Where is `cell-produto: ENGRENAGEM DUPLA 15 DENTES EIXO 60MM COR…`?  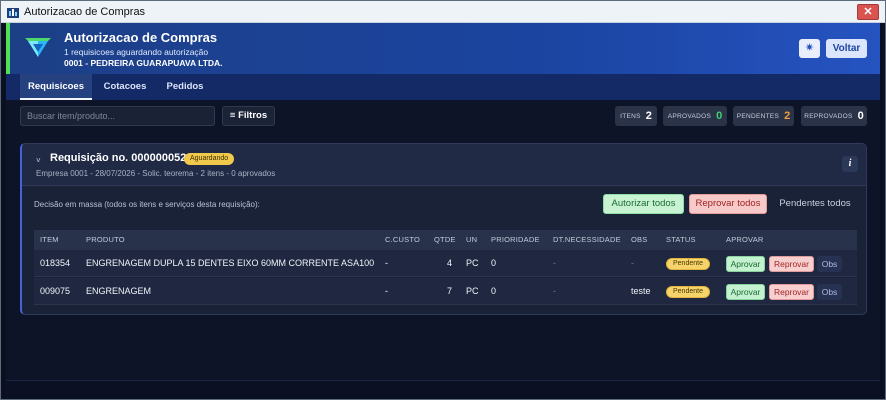
cell-produto: ENGRENAGEM DUPLA 15 DENTES EIXO 60MM COR… is located at coordinates (230, 263).